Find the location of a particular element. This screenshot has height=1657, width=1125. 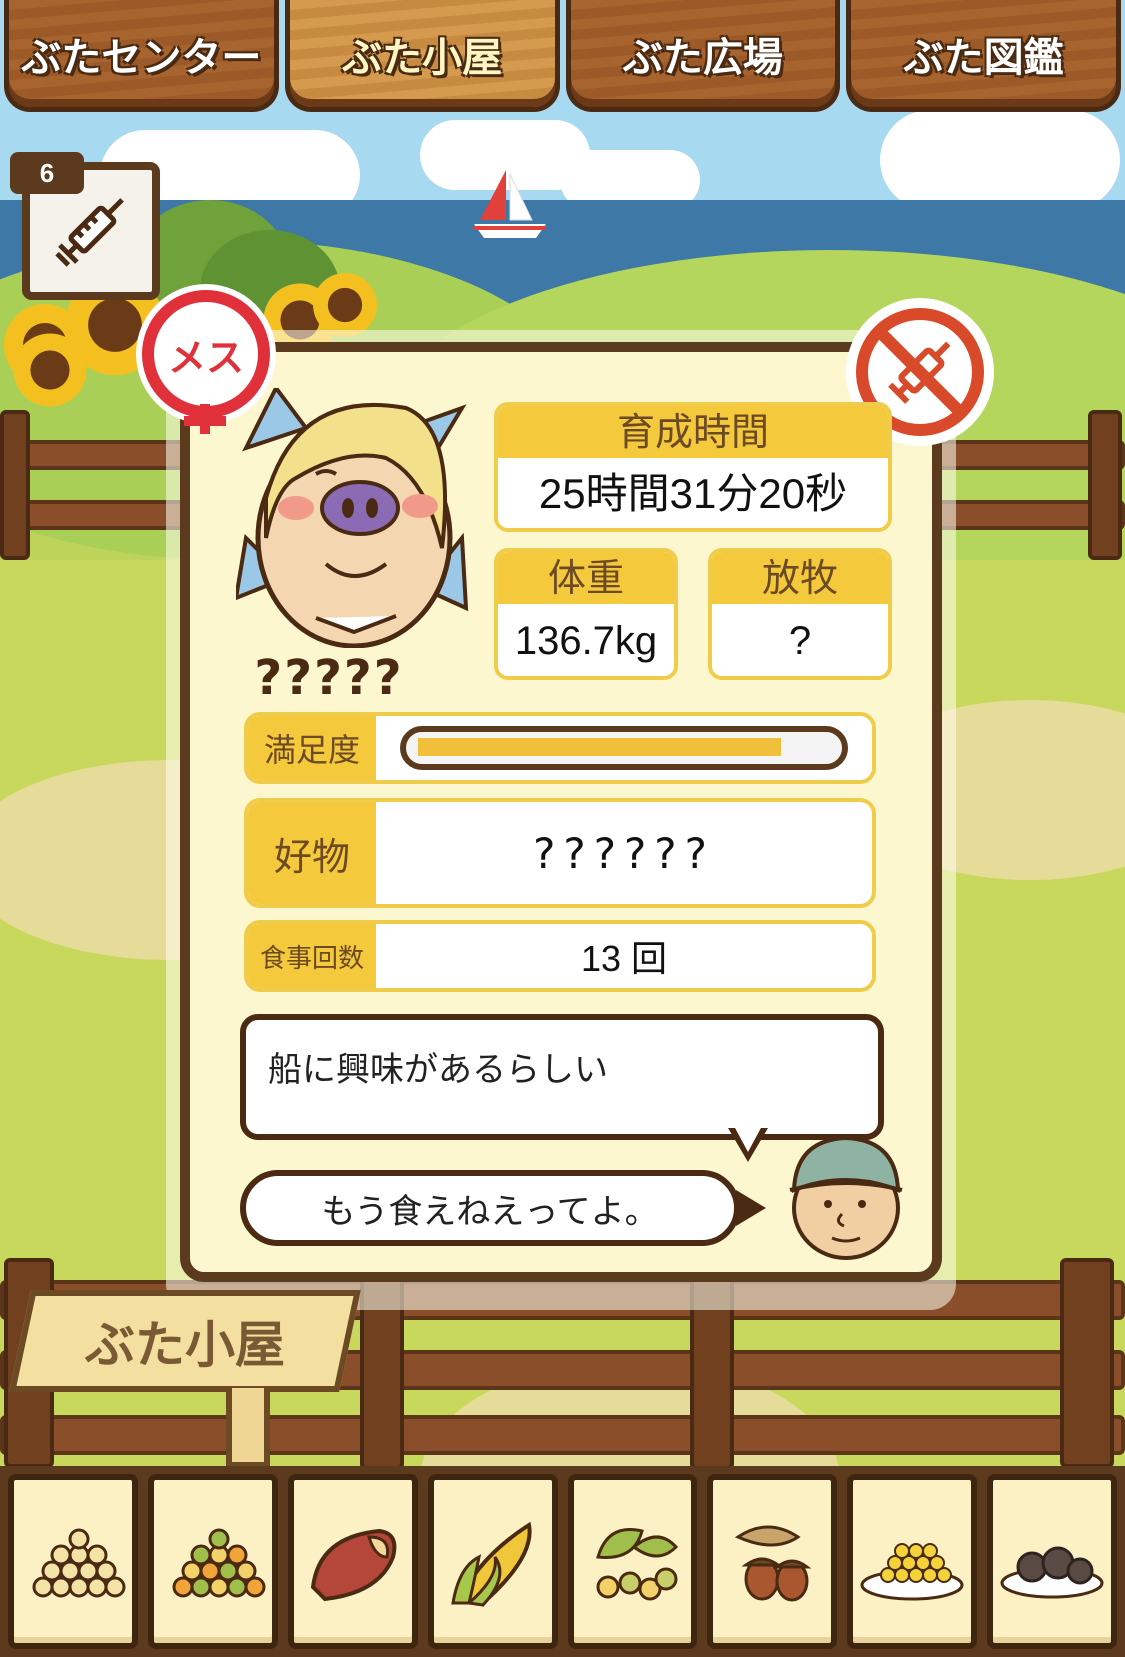

reply-tail is located at coordinates (751, 1208).